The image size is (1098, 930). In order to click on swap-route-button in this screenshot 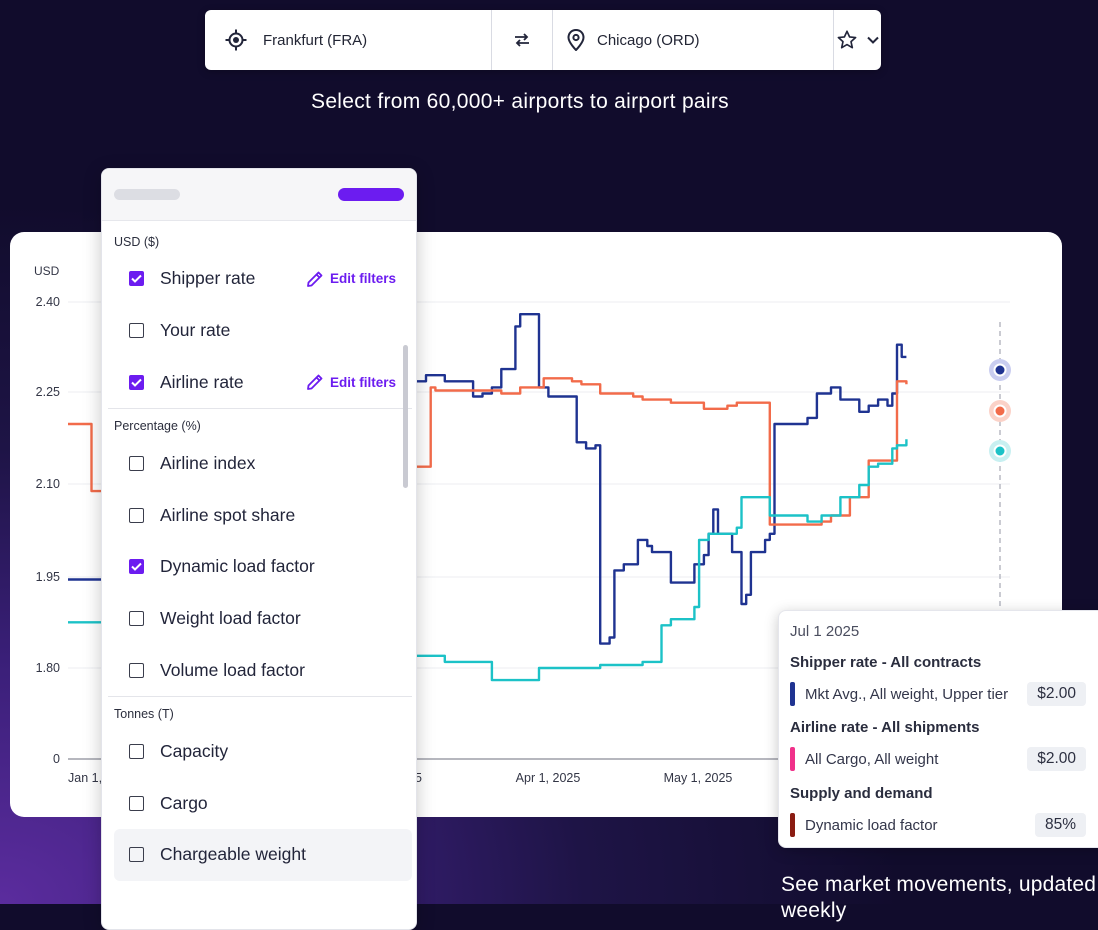, I will do `click(522, 40)`.